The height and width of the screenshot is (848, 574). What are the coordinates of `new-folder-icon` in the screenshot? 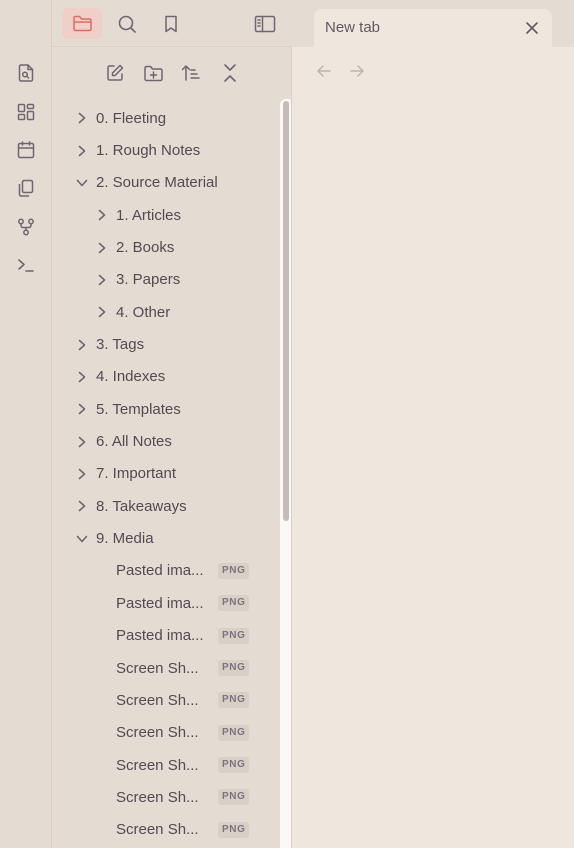 It's located at (153, 73).